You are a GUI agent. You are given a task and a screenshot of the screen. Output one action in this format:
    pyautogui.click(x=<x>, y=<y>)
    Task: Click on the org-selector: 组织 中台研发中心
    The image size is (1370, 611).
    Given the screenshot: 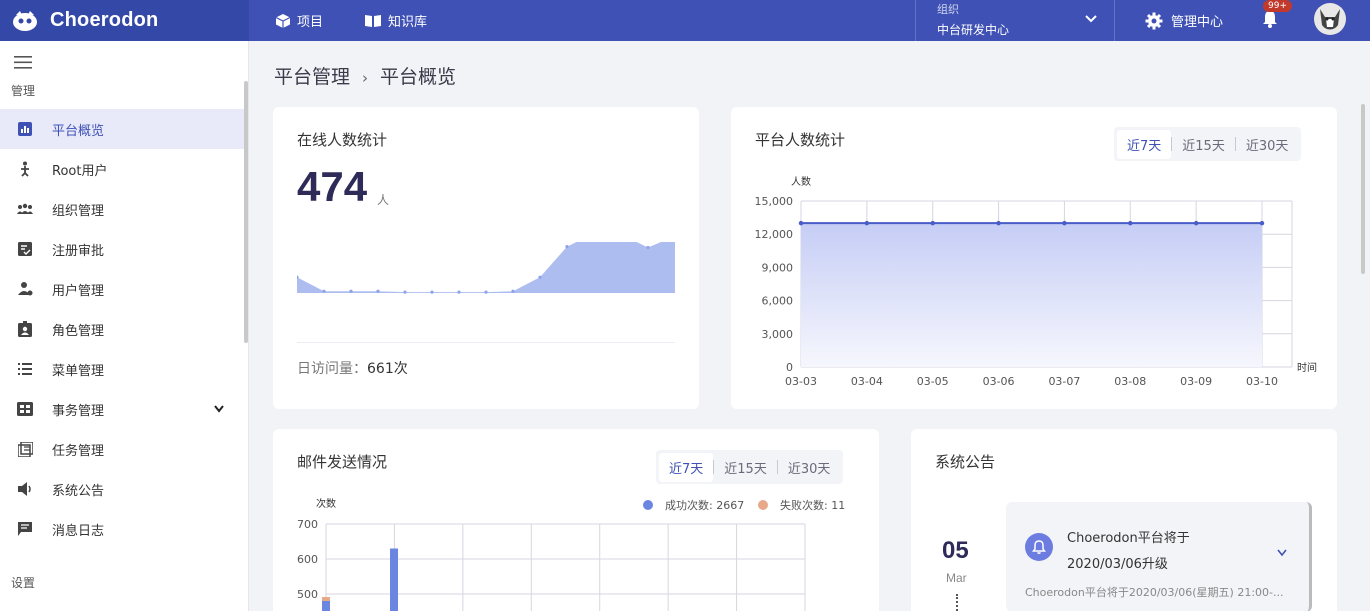 What is the action you would take?
    pyautogui.click(x=1015, y=20)
    